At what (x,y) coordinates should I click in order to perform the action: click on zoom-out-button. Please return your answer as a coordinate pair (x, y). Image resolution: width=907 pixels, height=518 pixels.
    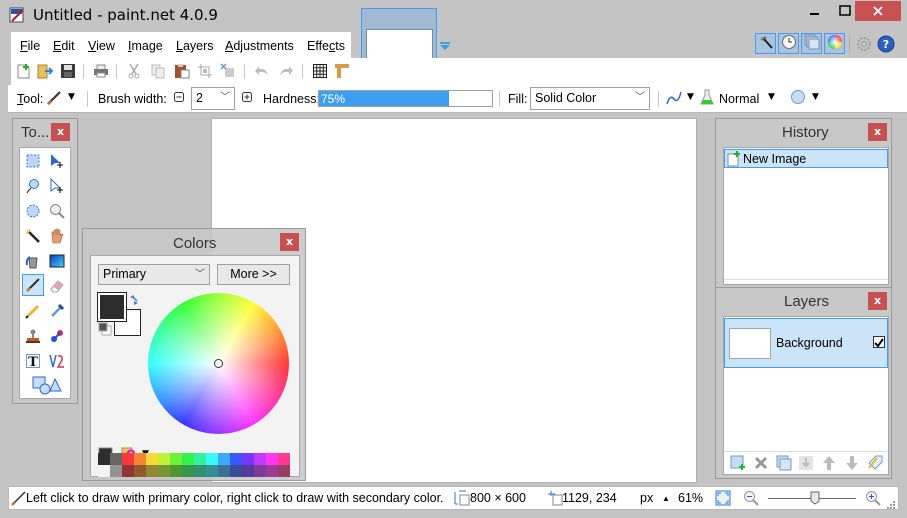
    Looking at the image, I should click on (751, 499).